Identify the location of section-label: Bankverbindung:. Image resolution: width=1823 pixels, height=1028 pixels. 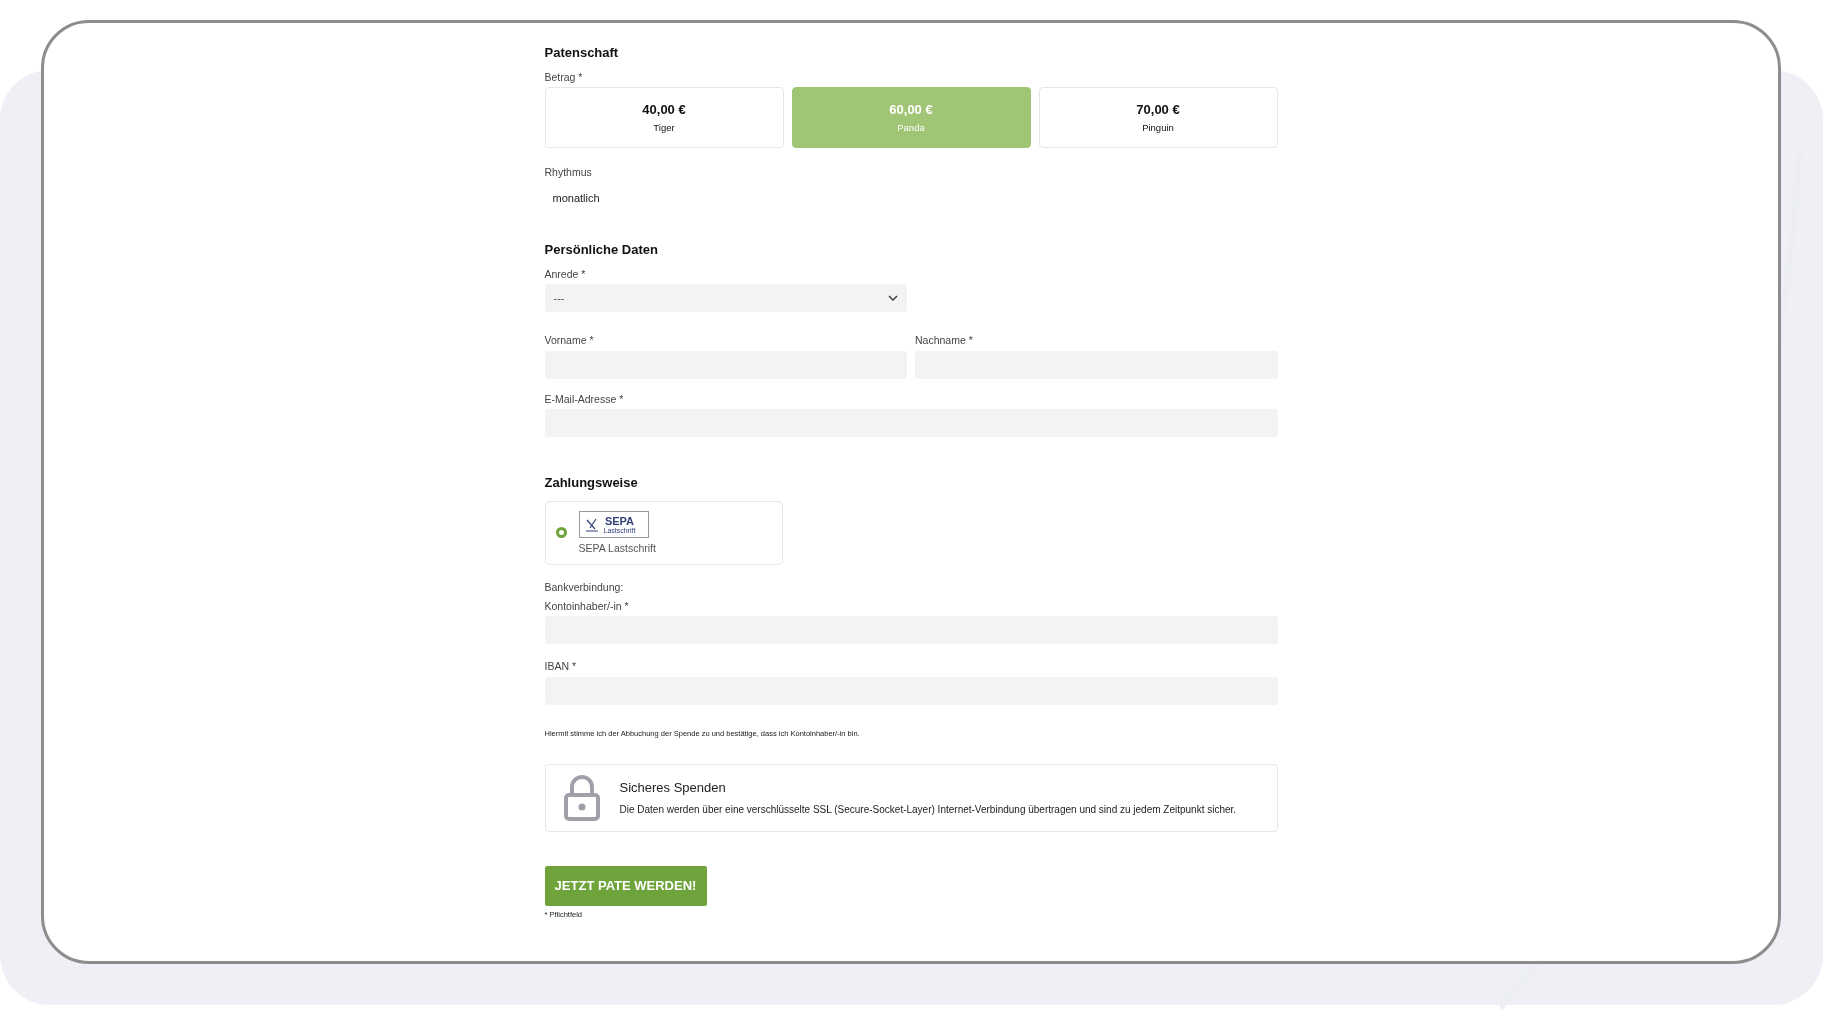
(584, 587).